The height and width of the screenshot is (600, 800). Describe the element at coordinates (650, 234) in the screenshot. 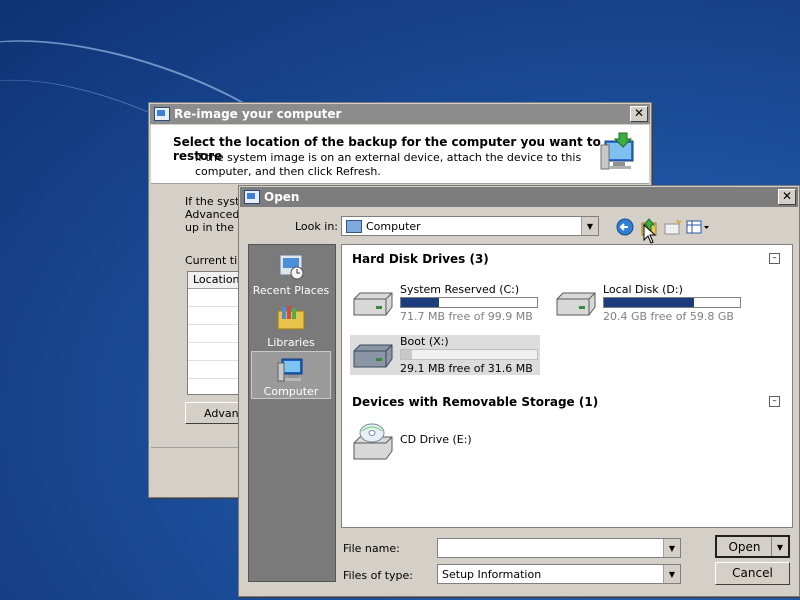

I see `mouse-pointer-icon` at that location.